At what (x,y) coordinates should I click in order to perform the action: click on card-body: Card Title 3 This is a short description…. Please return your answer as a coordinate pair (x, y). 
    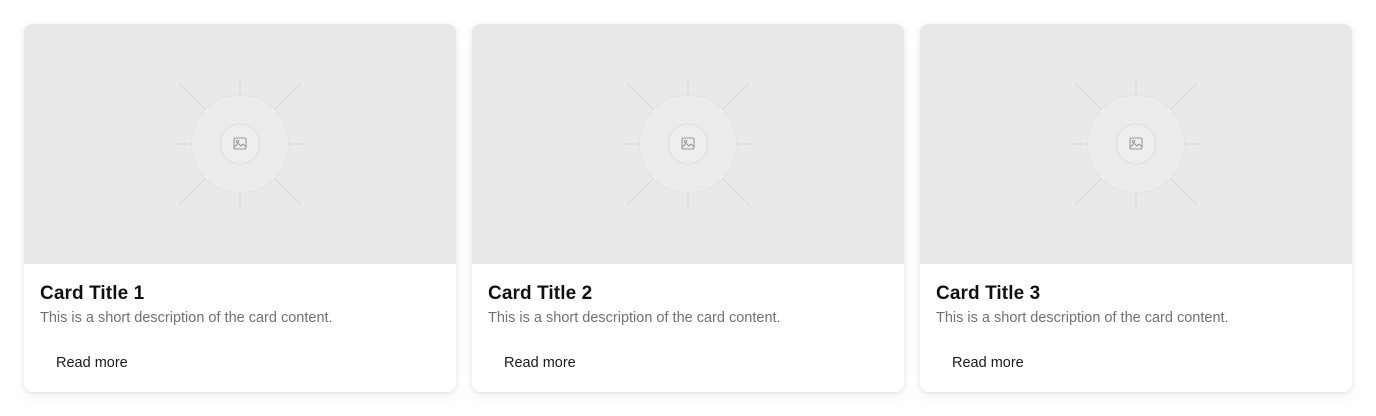
    Looking at the image, I should click on (1136, 322).